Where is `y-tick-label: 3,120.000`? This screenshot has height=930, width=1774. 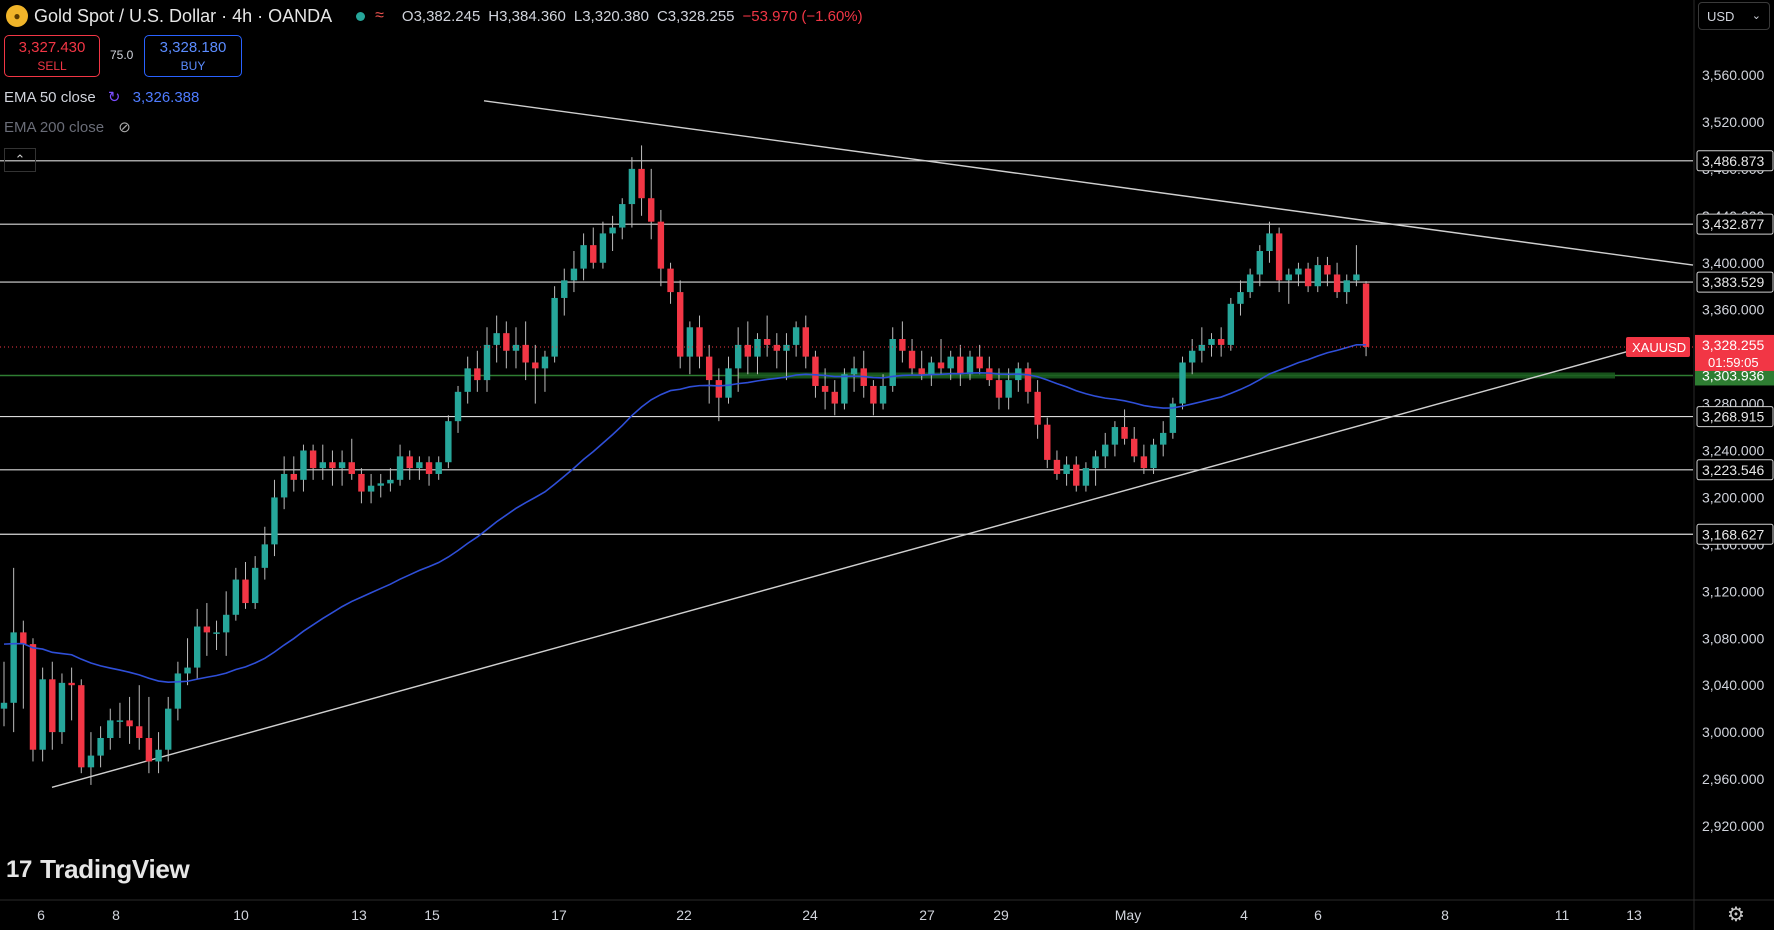
y-tick-label: 3,120.000 is located at coordinates (1733, 591).